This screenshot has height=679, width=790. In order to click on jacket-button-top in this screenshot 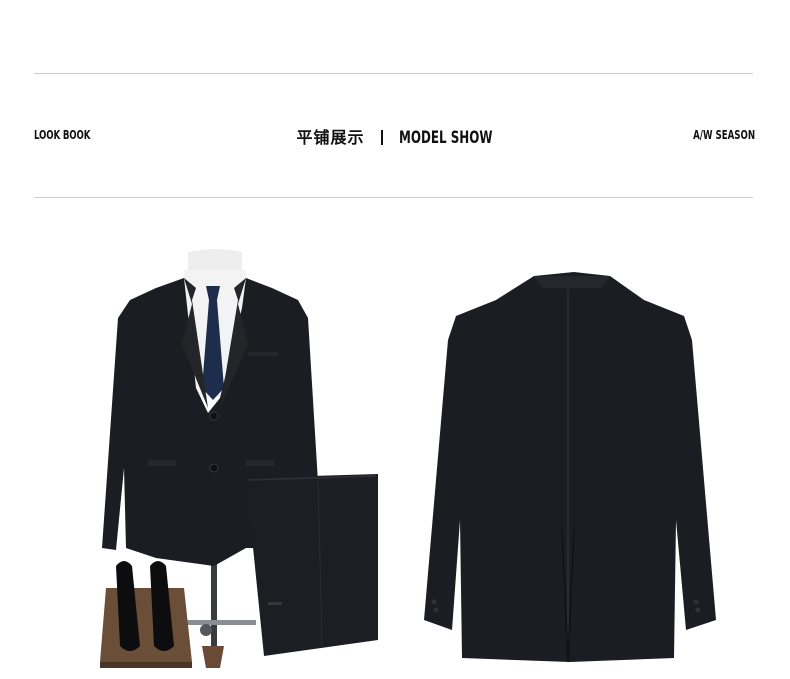, I will do `click(214, 416)`.